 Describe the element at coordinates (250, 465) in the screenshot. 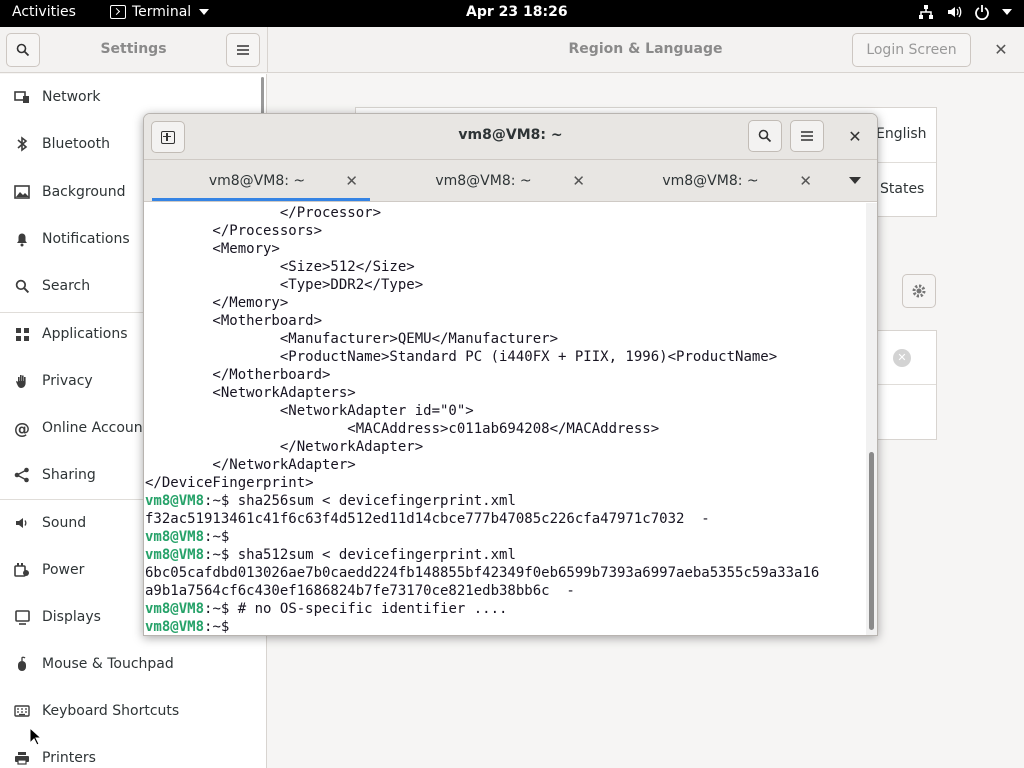

I see `line-text: </NetworkAdapter>` at that location.